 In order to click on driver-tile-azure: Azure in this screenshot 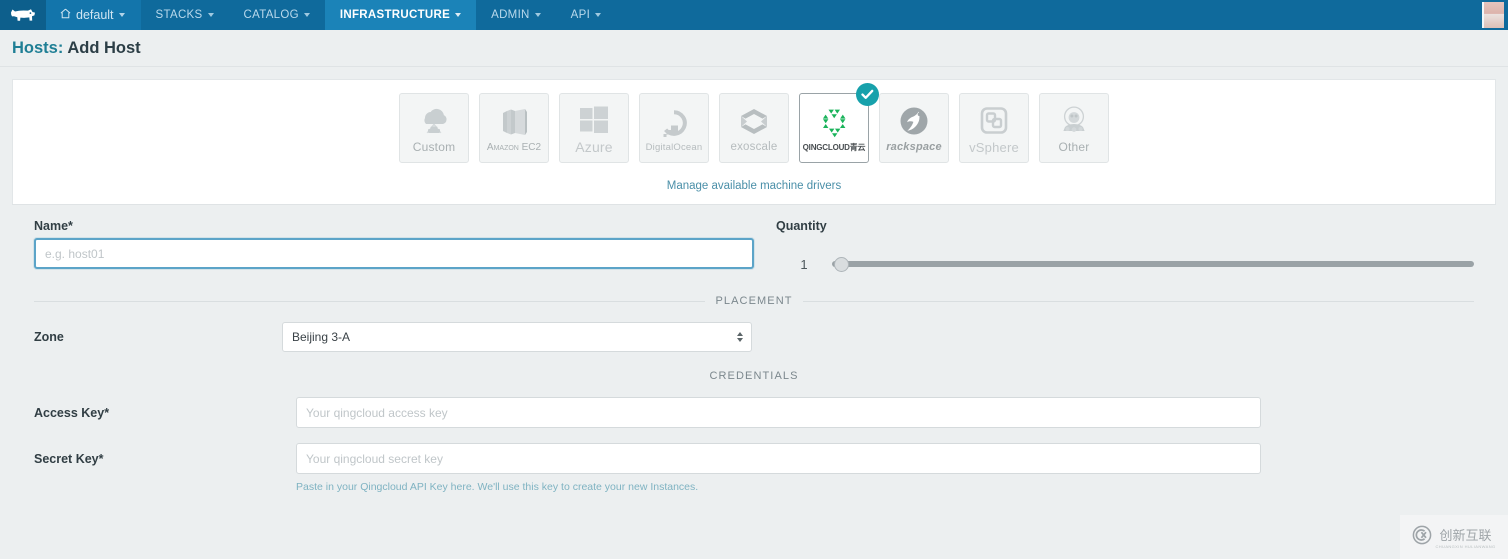, I will do `click(594, 128)`.